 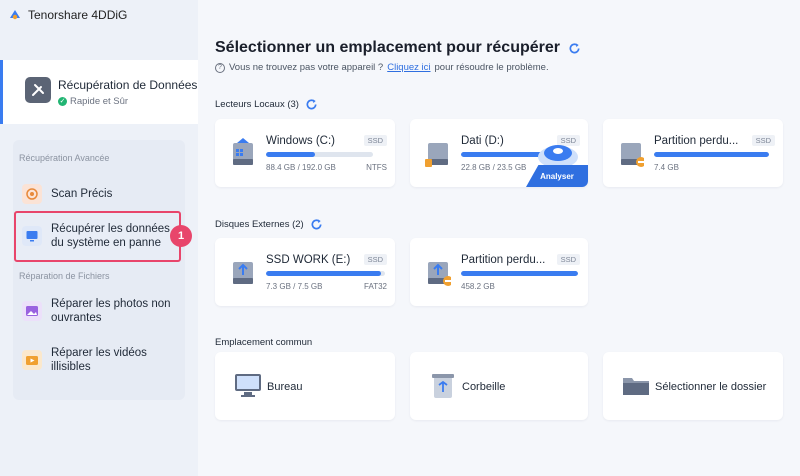 I want to click on check-icon: ✓, so click(x=62, y=101).